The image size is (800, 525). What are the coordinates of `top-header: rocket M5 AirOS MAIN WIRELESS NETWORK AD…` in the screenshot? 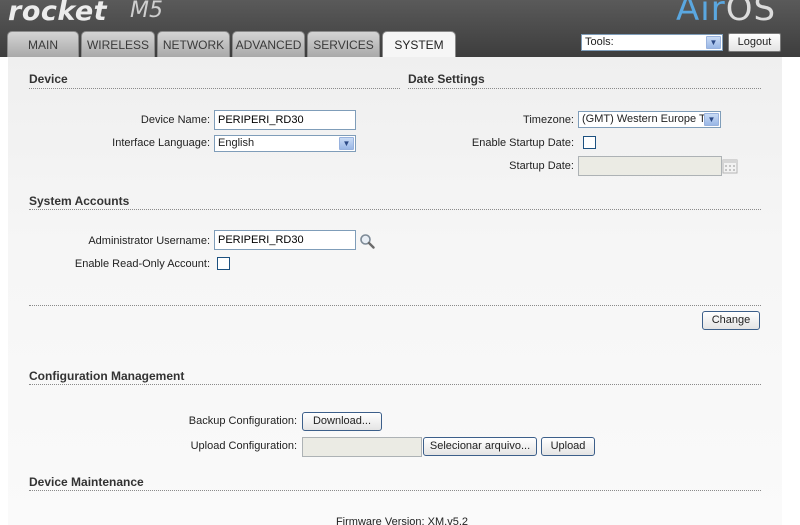 It's located at (400, 28).